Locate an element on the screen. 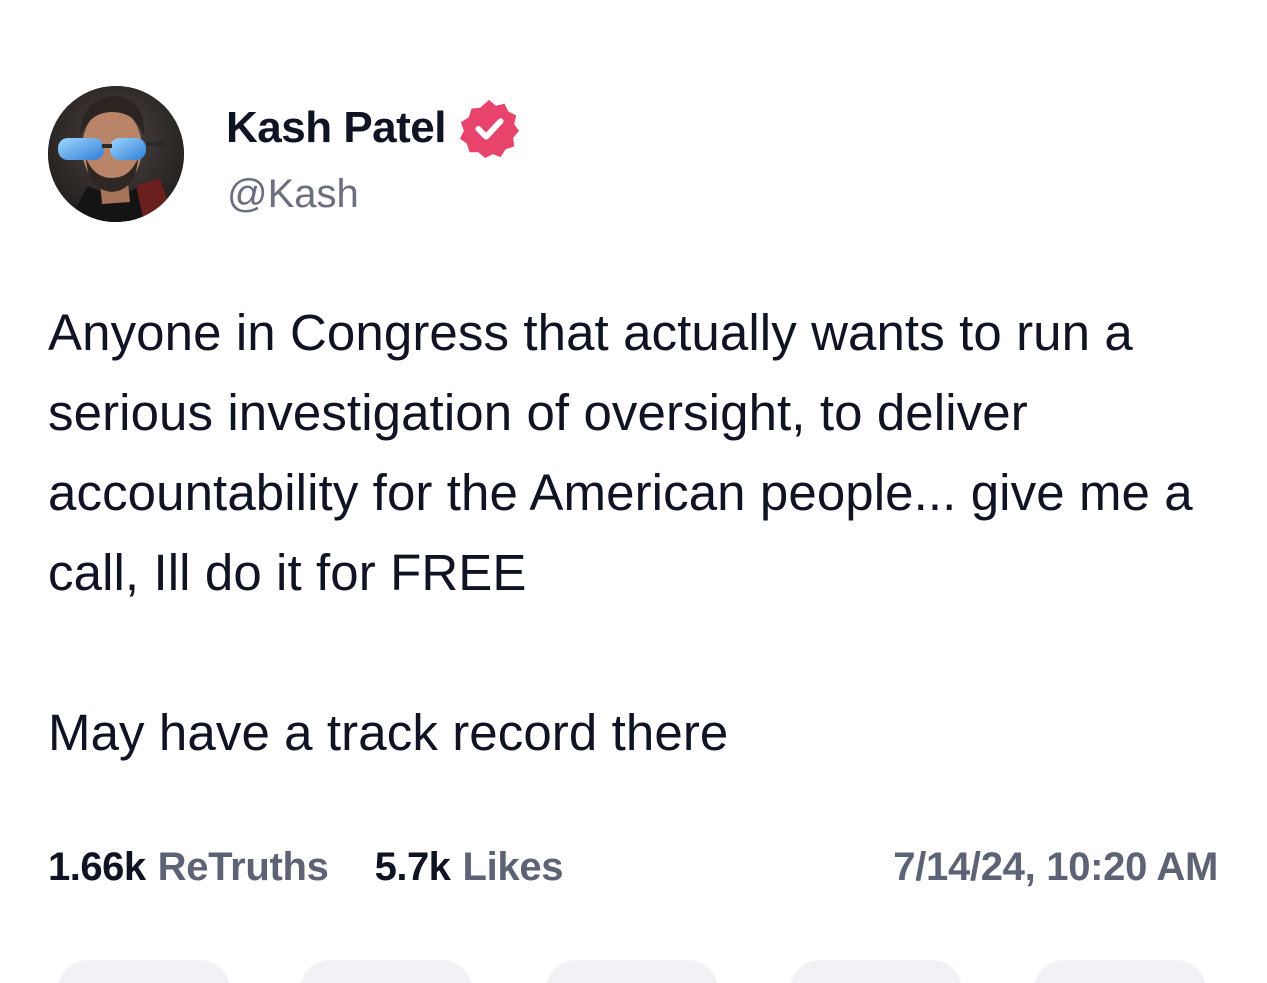 This screenshot has height=983, width=1267. profile-photo is located at coordinates (116, 154).